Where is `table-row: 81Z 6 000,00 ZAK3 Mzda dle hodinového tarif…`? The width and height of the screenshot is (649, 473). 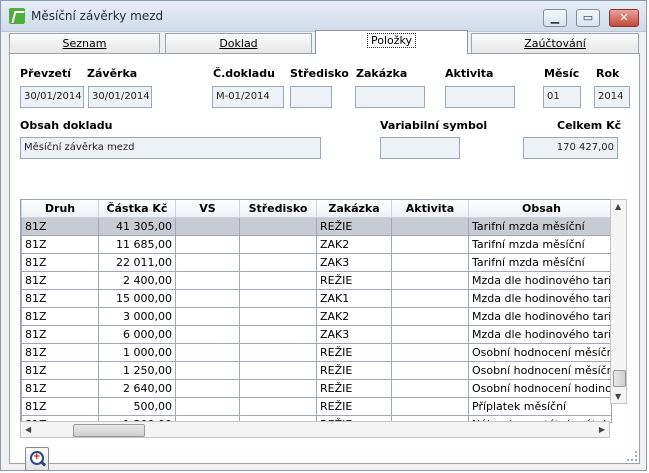 table-row: 81Z 6 000,00 ZAK3 Mzda dle hodinového tarif… is located at coordinates (316, 334).